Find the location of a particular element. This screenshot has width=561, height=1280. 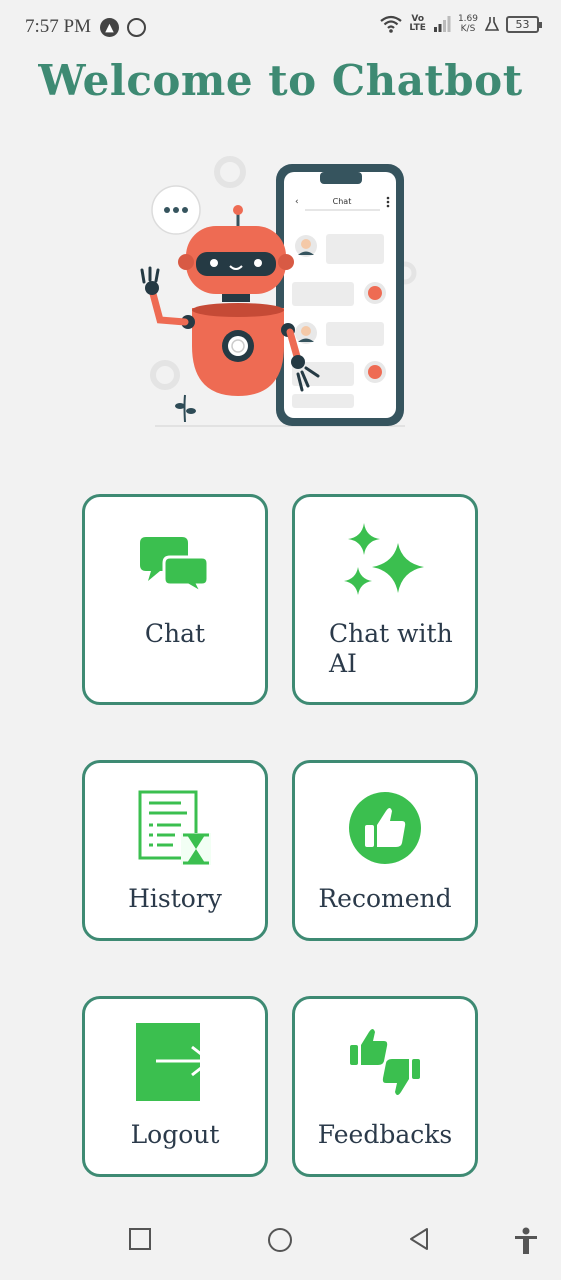

chat-with-ai-button: Chat with AI is located at coordinates (385, 599).